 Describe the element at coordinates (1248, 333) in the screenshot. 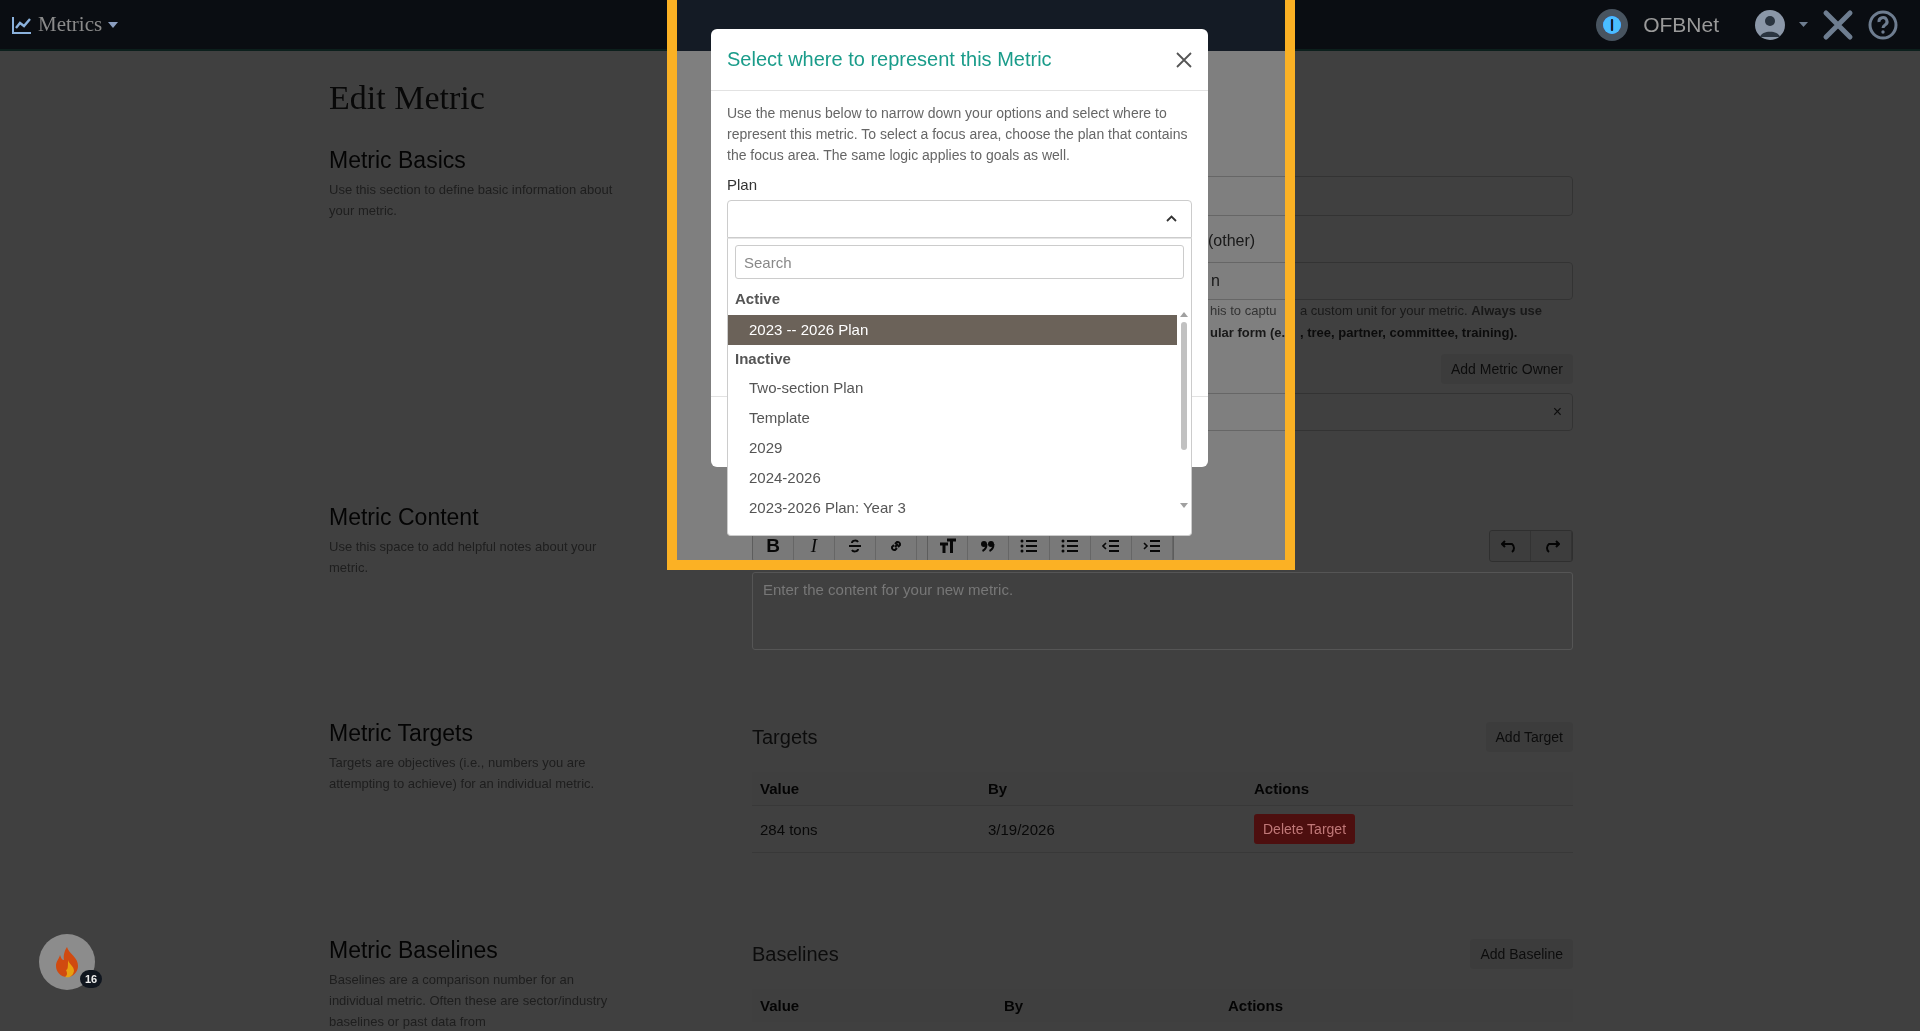

I see `field-hint: ular form (e.` at that location.